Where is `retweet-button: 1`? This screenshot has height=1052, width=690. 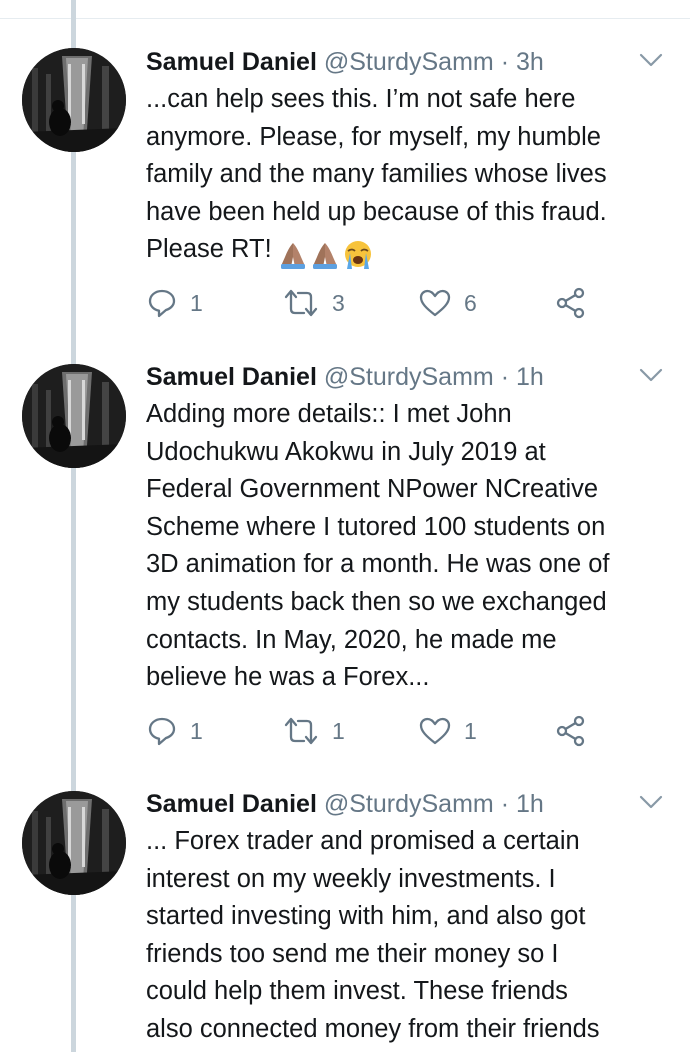
retweet-button: 1 is located at coordinates (313, 731).